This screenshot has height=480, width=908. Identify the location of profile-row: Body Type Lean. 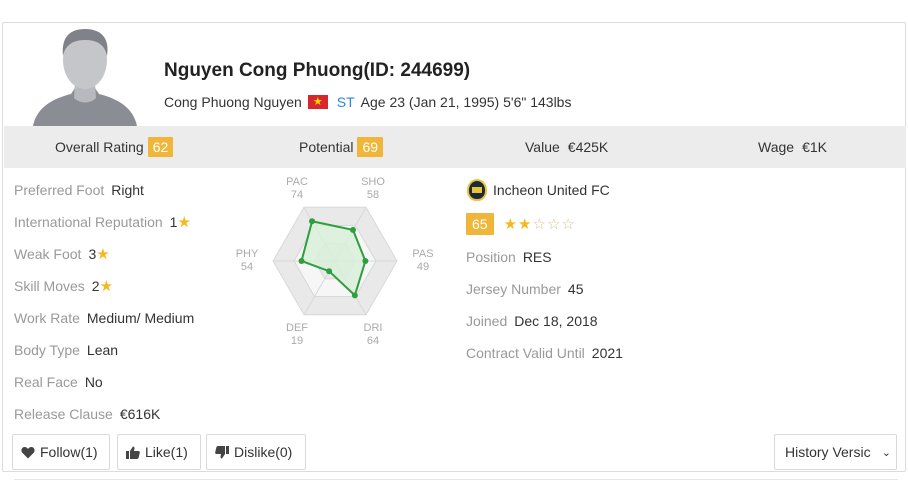
(66, 350).